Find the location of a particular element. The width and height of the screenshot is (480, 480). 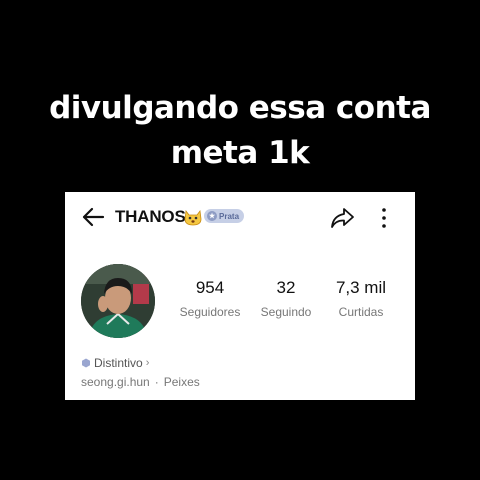

share-icon is located at coordinates (342, 218).